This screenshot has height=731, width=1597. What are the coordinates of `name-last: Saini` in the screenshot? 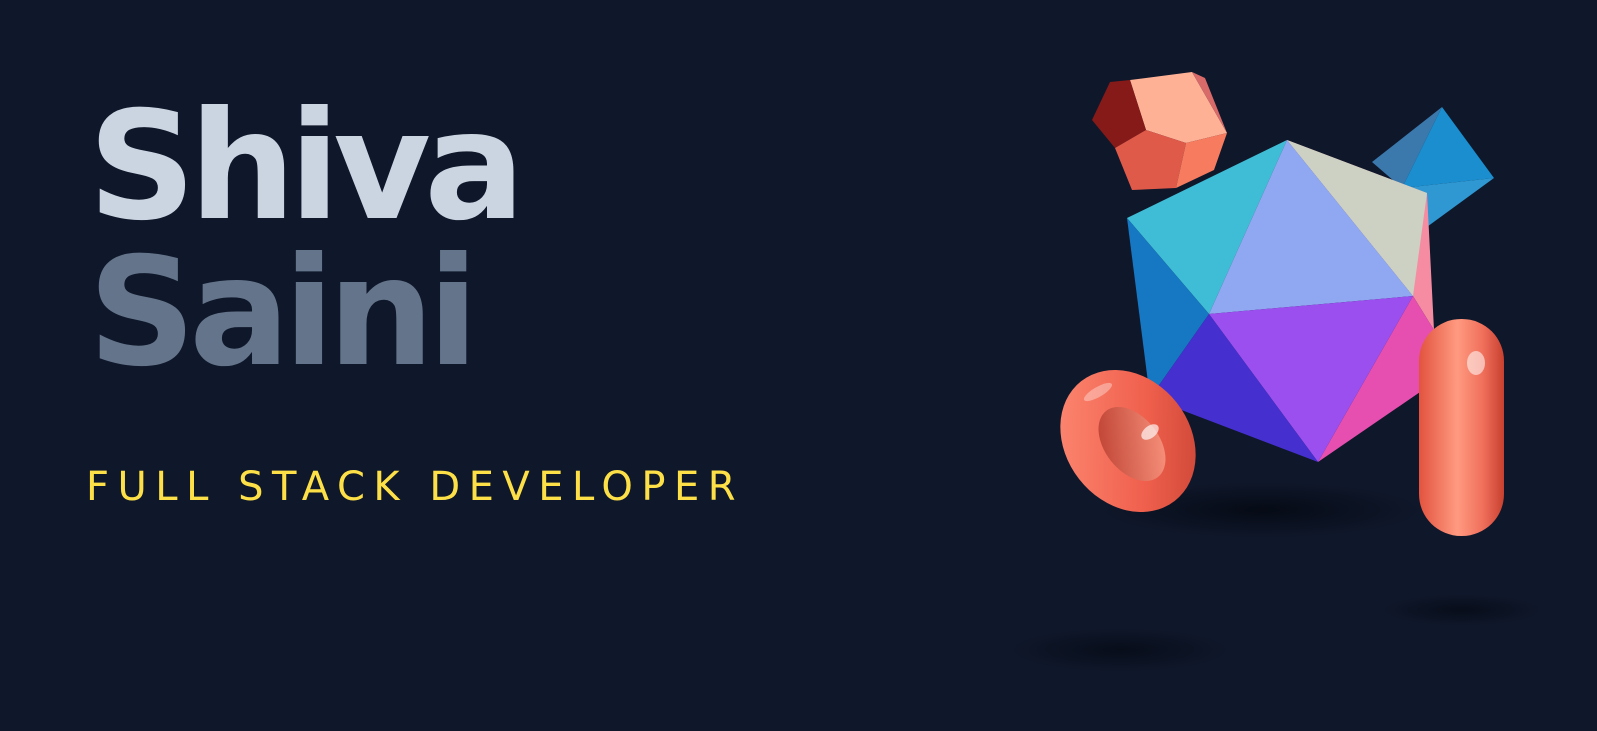 It's located at (283, 313).